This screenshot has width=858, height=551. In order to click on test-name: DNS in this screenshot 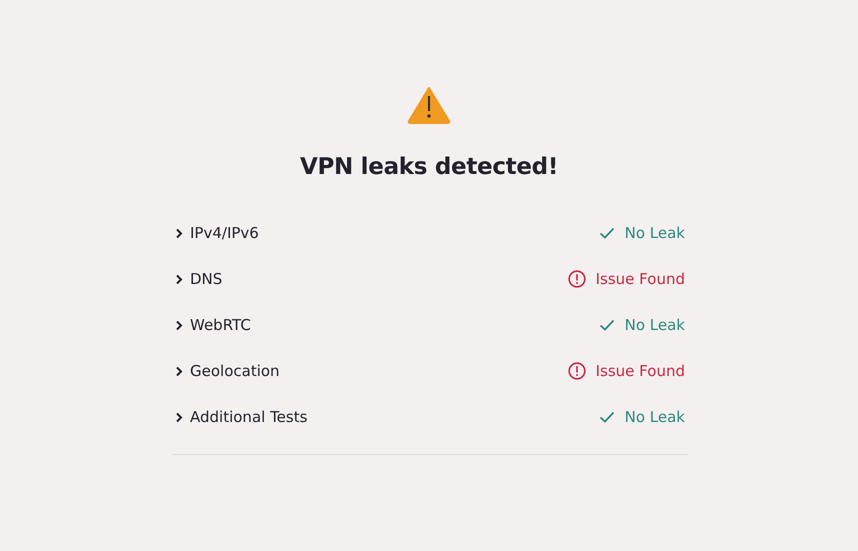, I will do `click(206, 279)`.